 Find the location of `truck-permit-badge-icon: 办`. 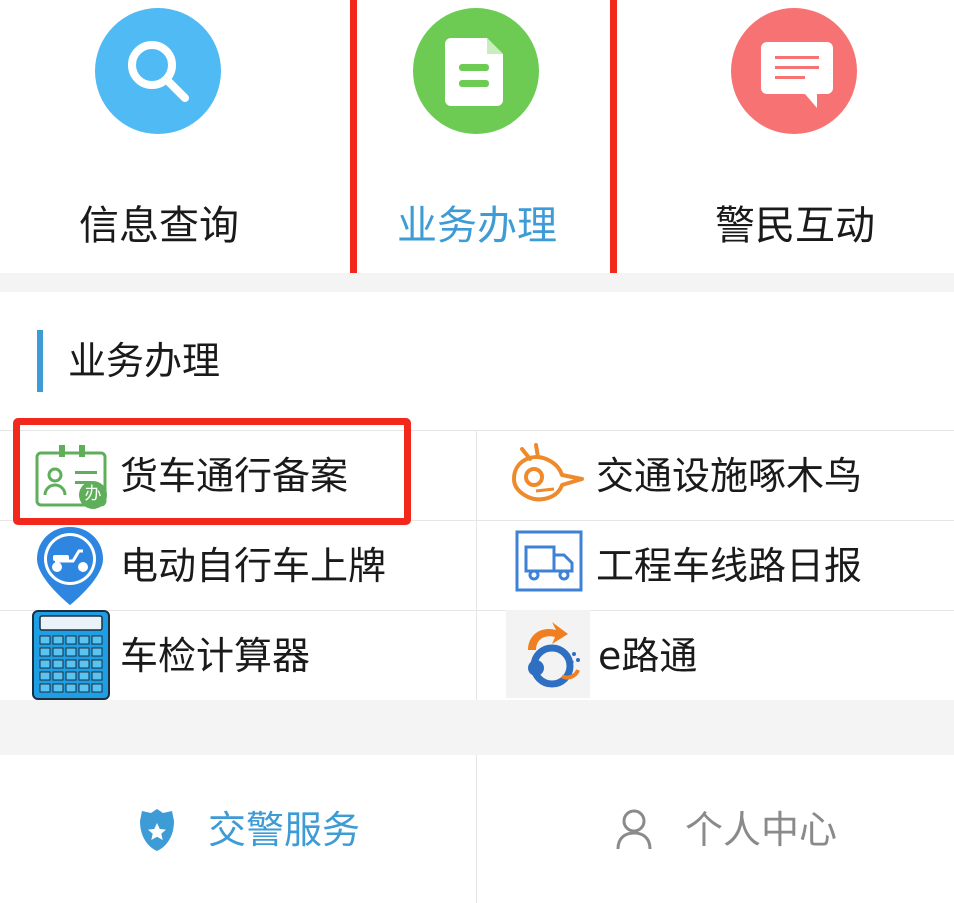

truck-permit-badge-icon: 办 is located at coordinates (73, 475).